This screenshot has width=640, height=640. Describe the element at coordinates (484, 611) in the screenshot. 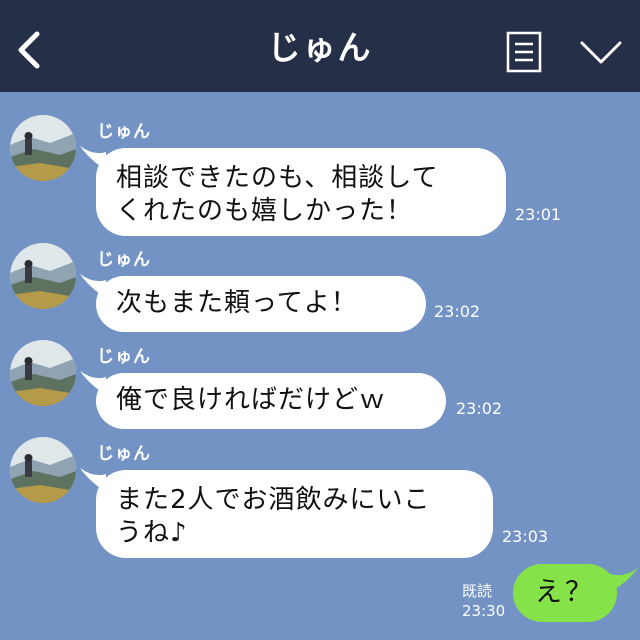

I see `outgoing-time: 23:30` at that location.